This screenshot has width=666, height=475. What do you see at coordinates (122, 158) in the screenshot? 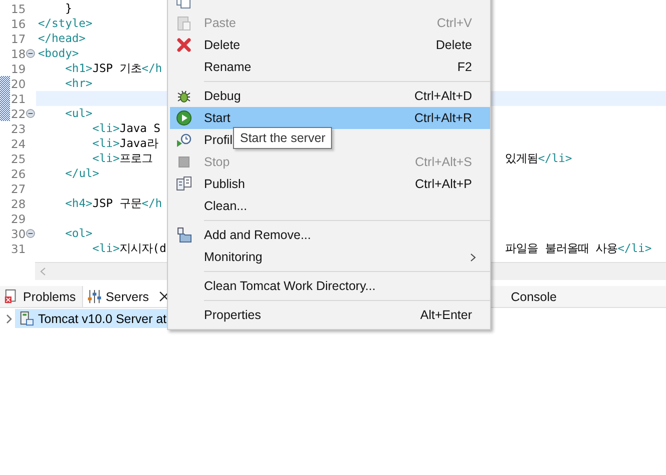
I see `code-line: <li>프로그` at bounding box center [122, 158].